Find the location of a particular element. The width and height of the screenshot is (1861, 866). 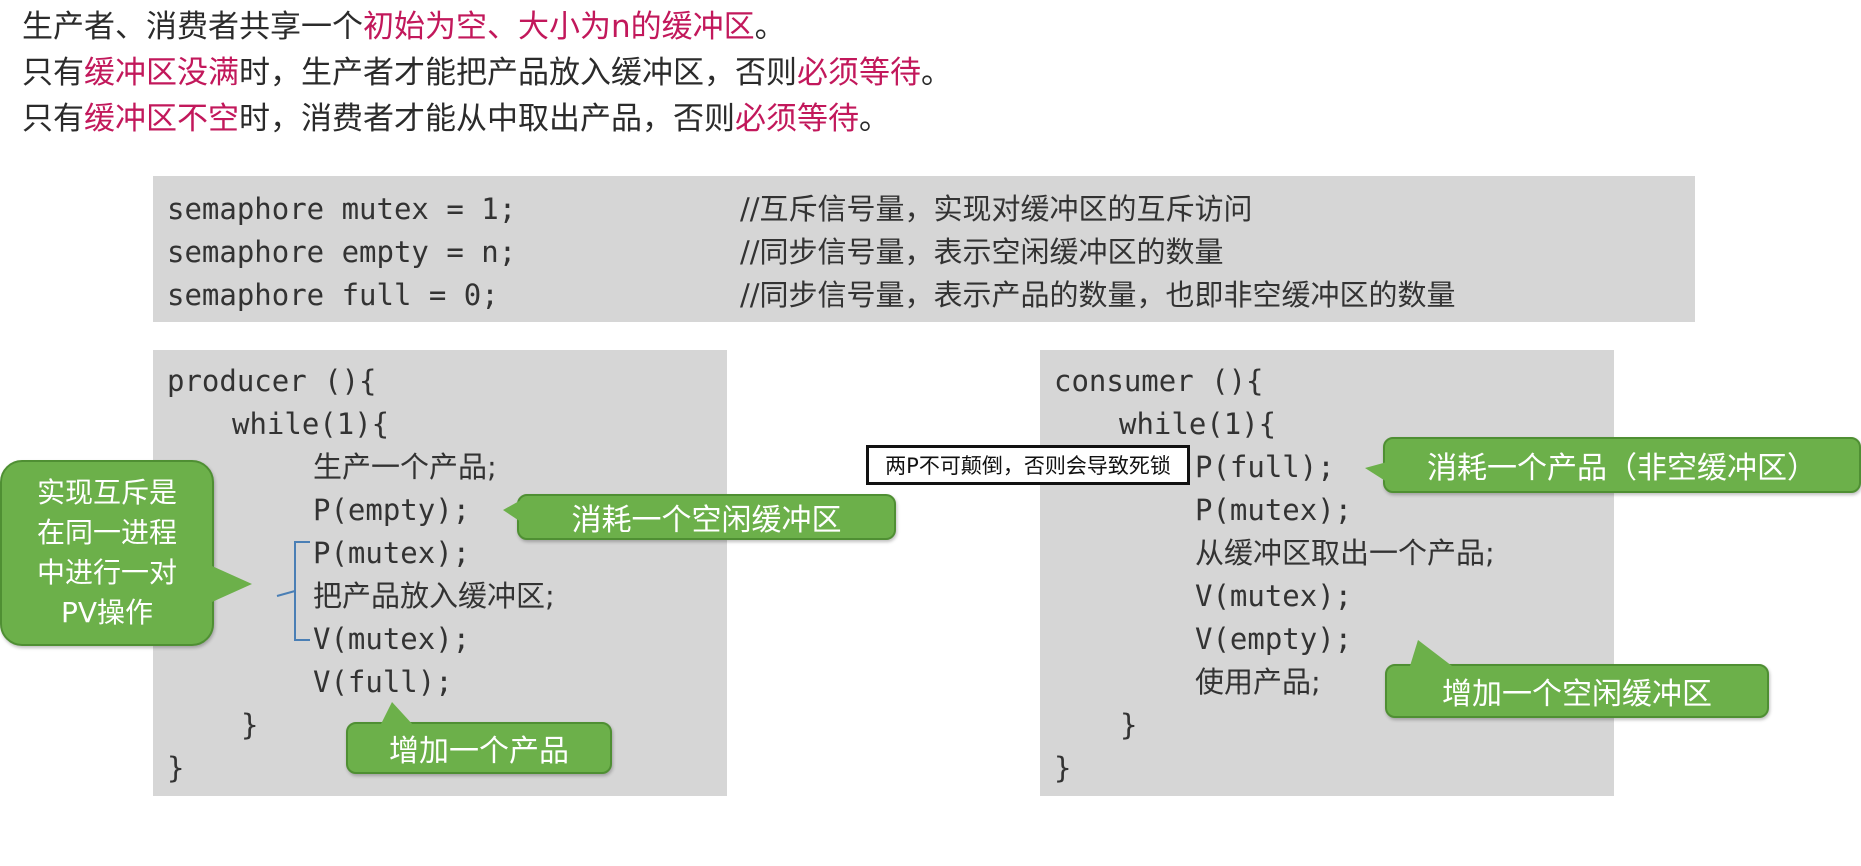

code-line: 使用产品; is located at coordinates (1258, 682).